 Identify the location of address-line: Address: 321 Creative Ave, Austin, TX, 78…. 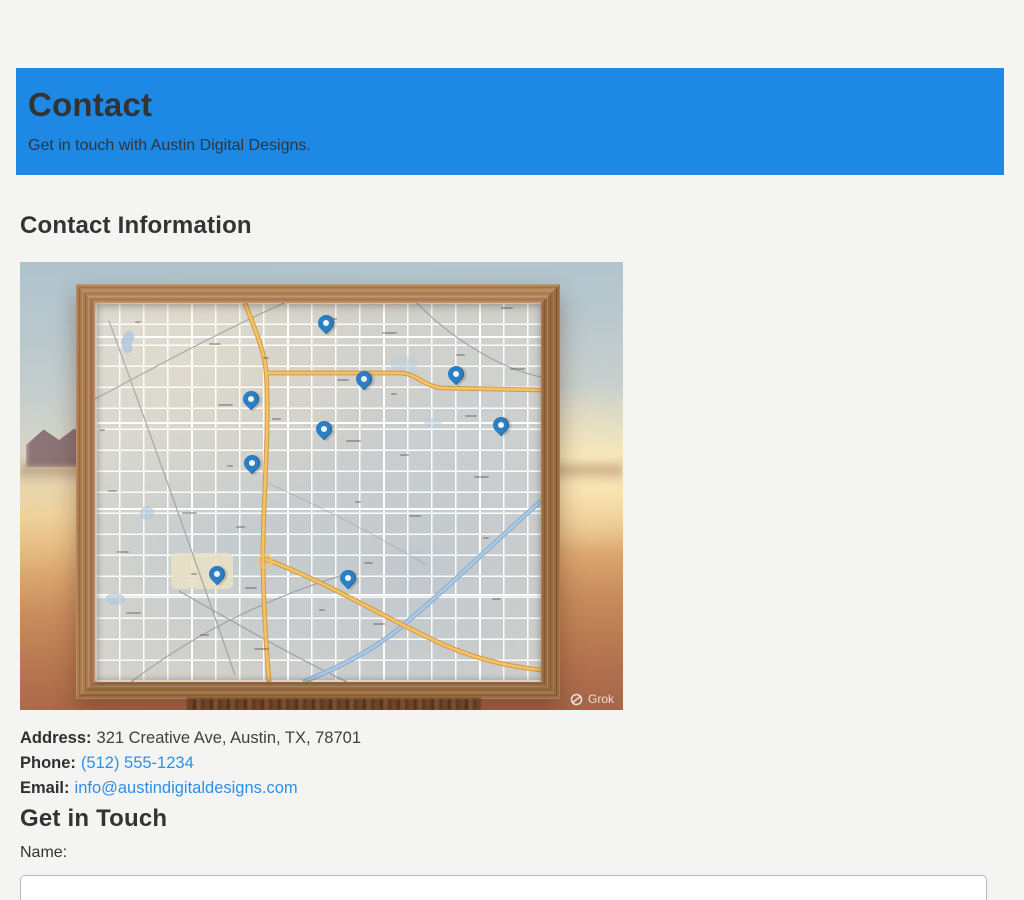
(512, 738).